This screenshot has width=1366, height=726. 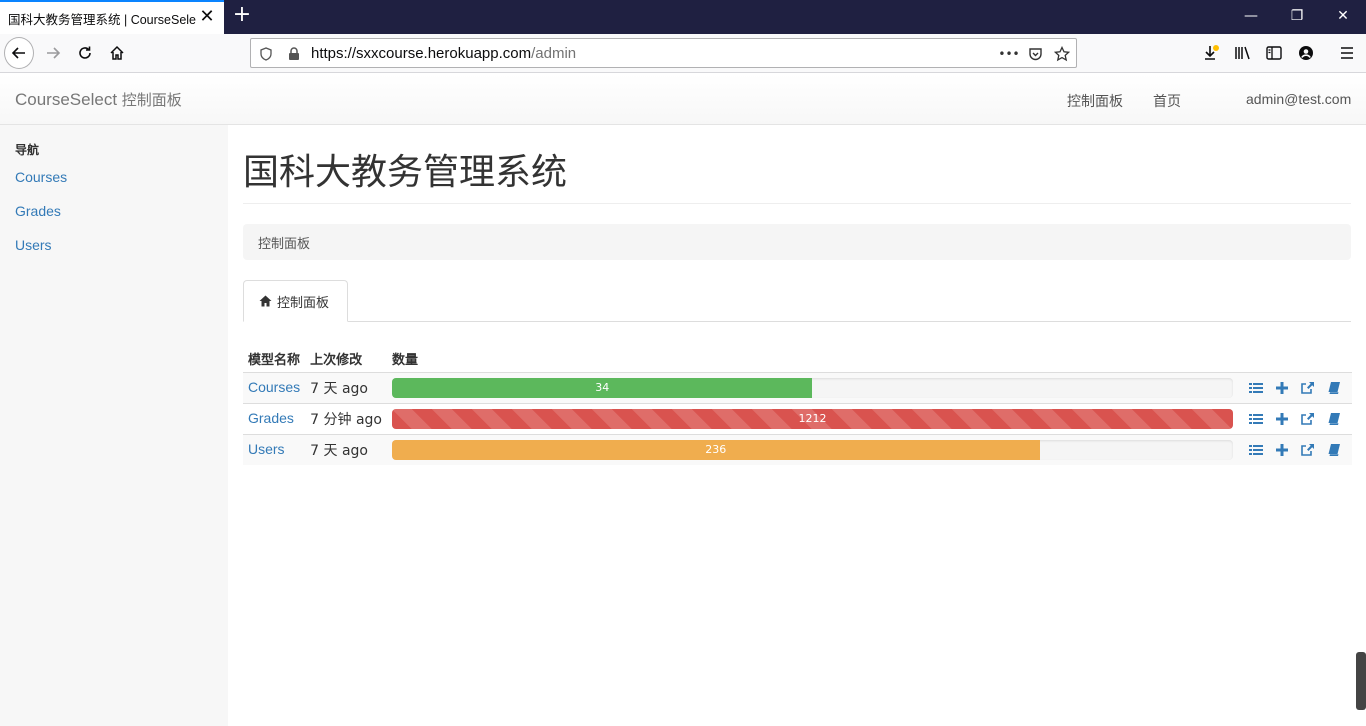 What do you see at coordinates (683, 17) in the screenshot?
I see `browser-tab-bar: 国科大教务管理系统 | CourseSelect ✕ + — ❐ ✕` at bounding box center [683, 17].